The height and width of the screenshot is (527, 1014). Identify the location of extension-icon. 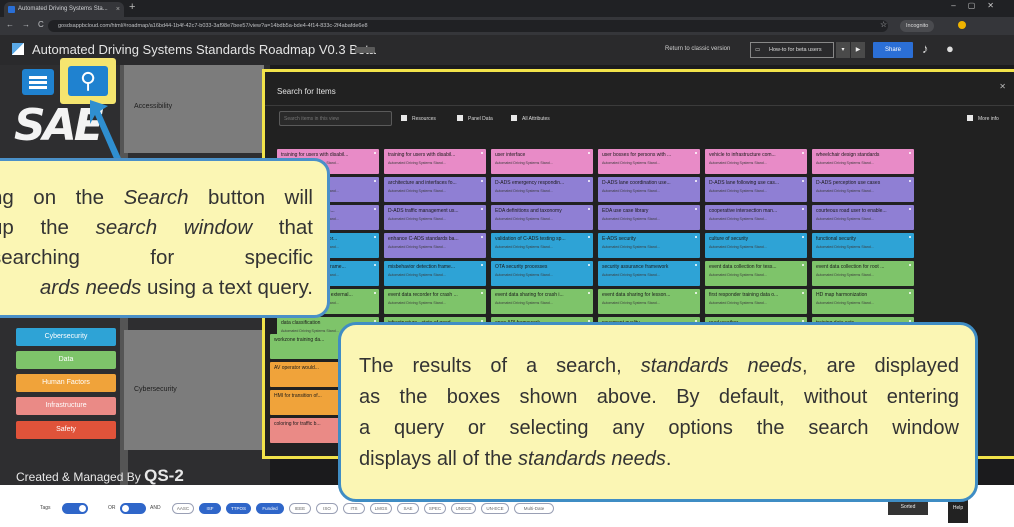
(962, 25).